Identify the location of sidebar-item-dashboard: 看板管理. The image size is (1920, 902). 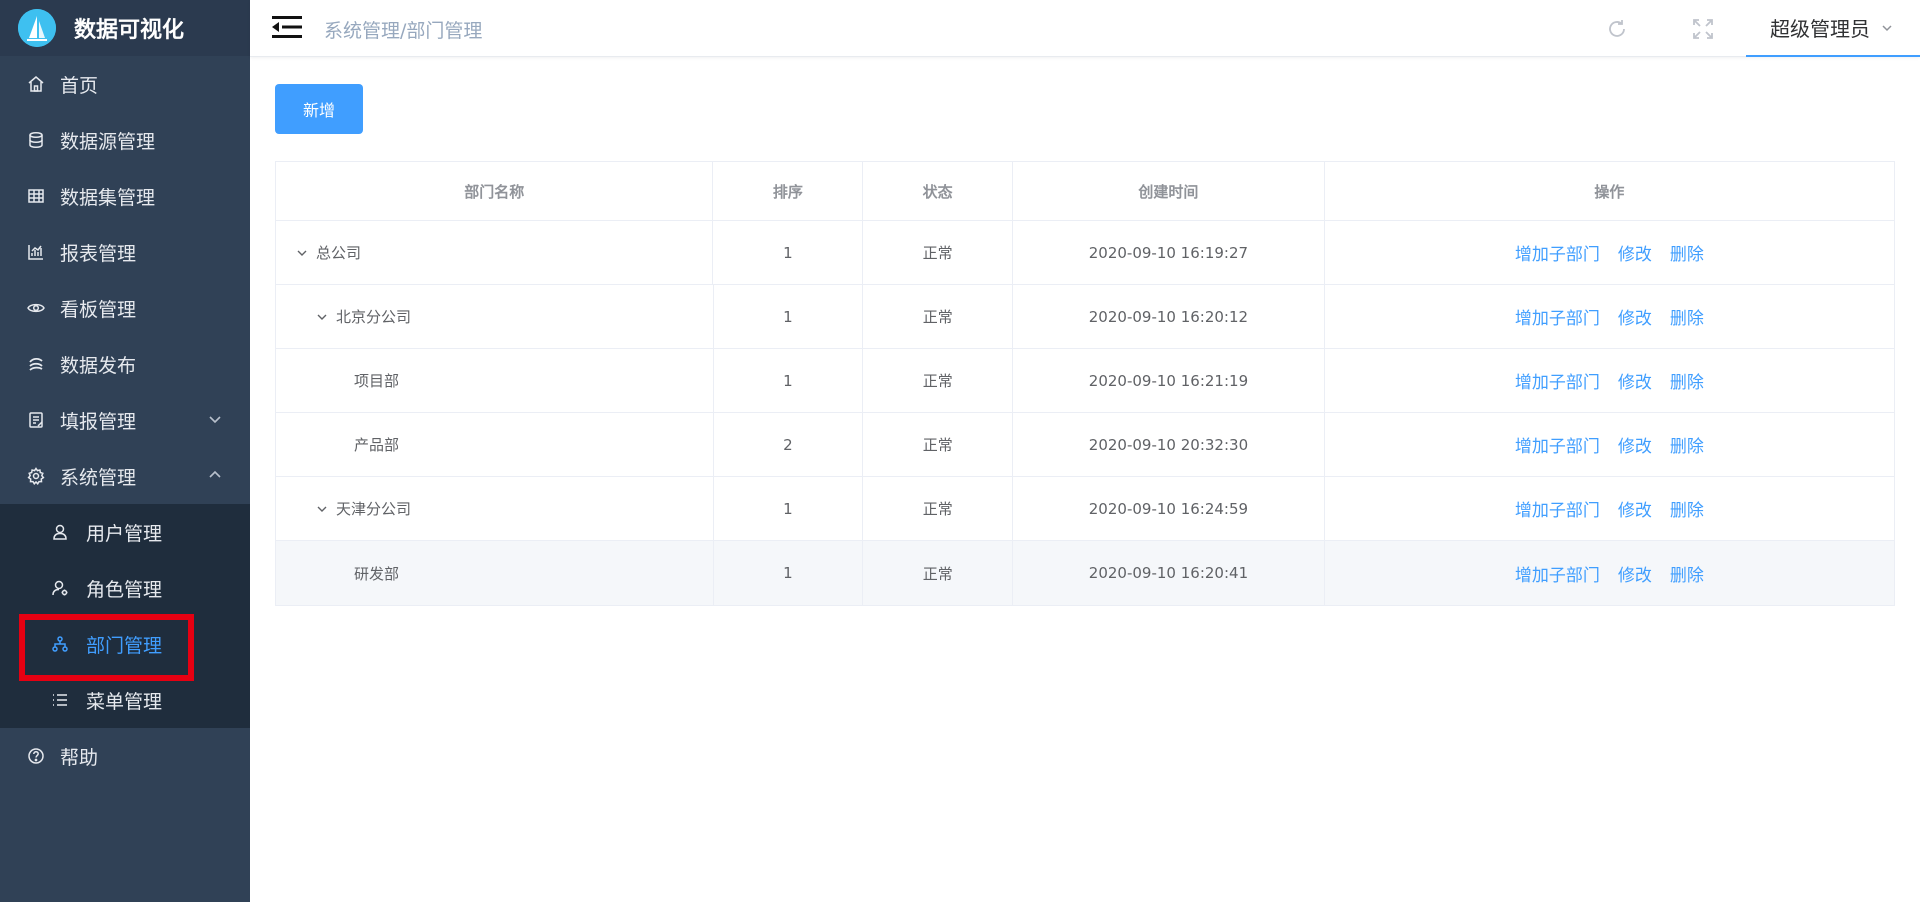
(125, 308).